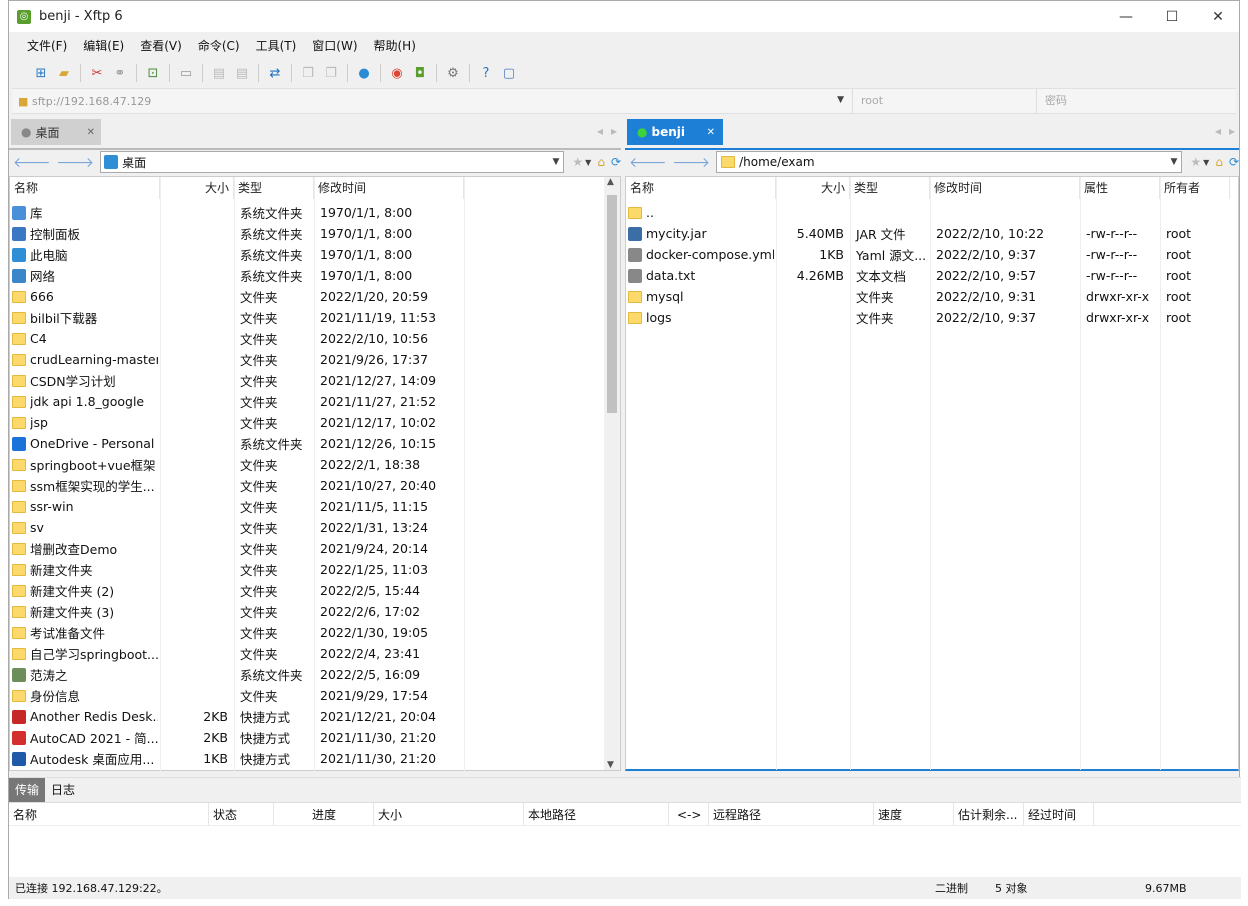 The image size is (1248, 906). I want to click on file-row: 库 系统文件夹 1970/1/1, 8:00, so click(309, 212).